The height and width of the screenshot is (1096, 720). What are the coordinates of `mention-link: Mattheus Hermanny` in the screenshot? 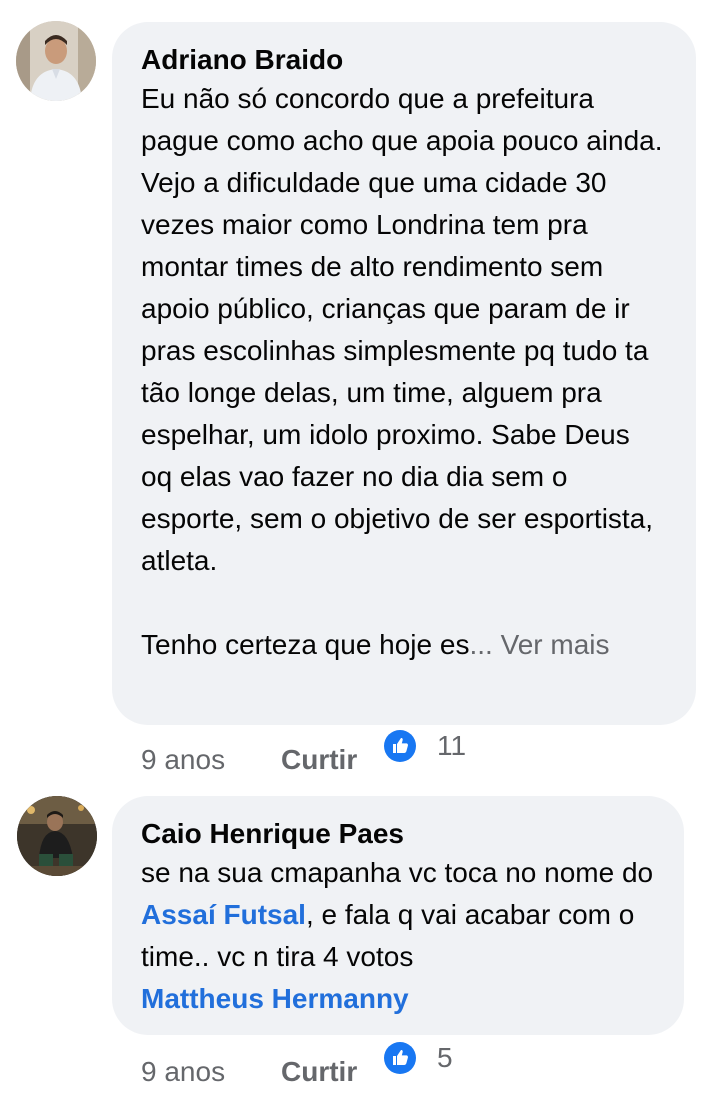 It's located at (275, 998).